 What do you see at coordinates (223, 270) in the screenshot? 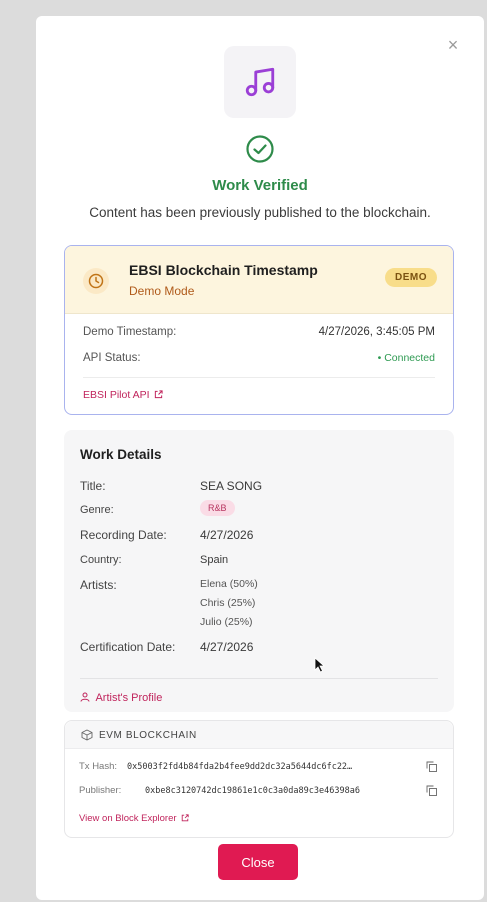
I see `ebsi-title: EBSI Blockchain Timestamp` at bounding box center [223, 270].